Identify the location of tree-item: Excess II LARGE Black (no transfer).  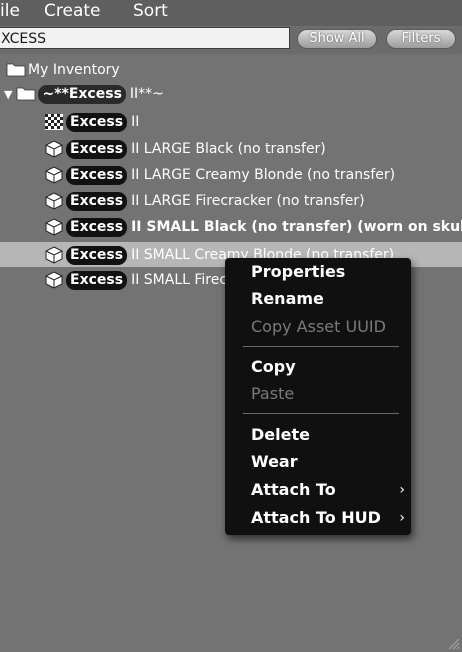
(185, 149).